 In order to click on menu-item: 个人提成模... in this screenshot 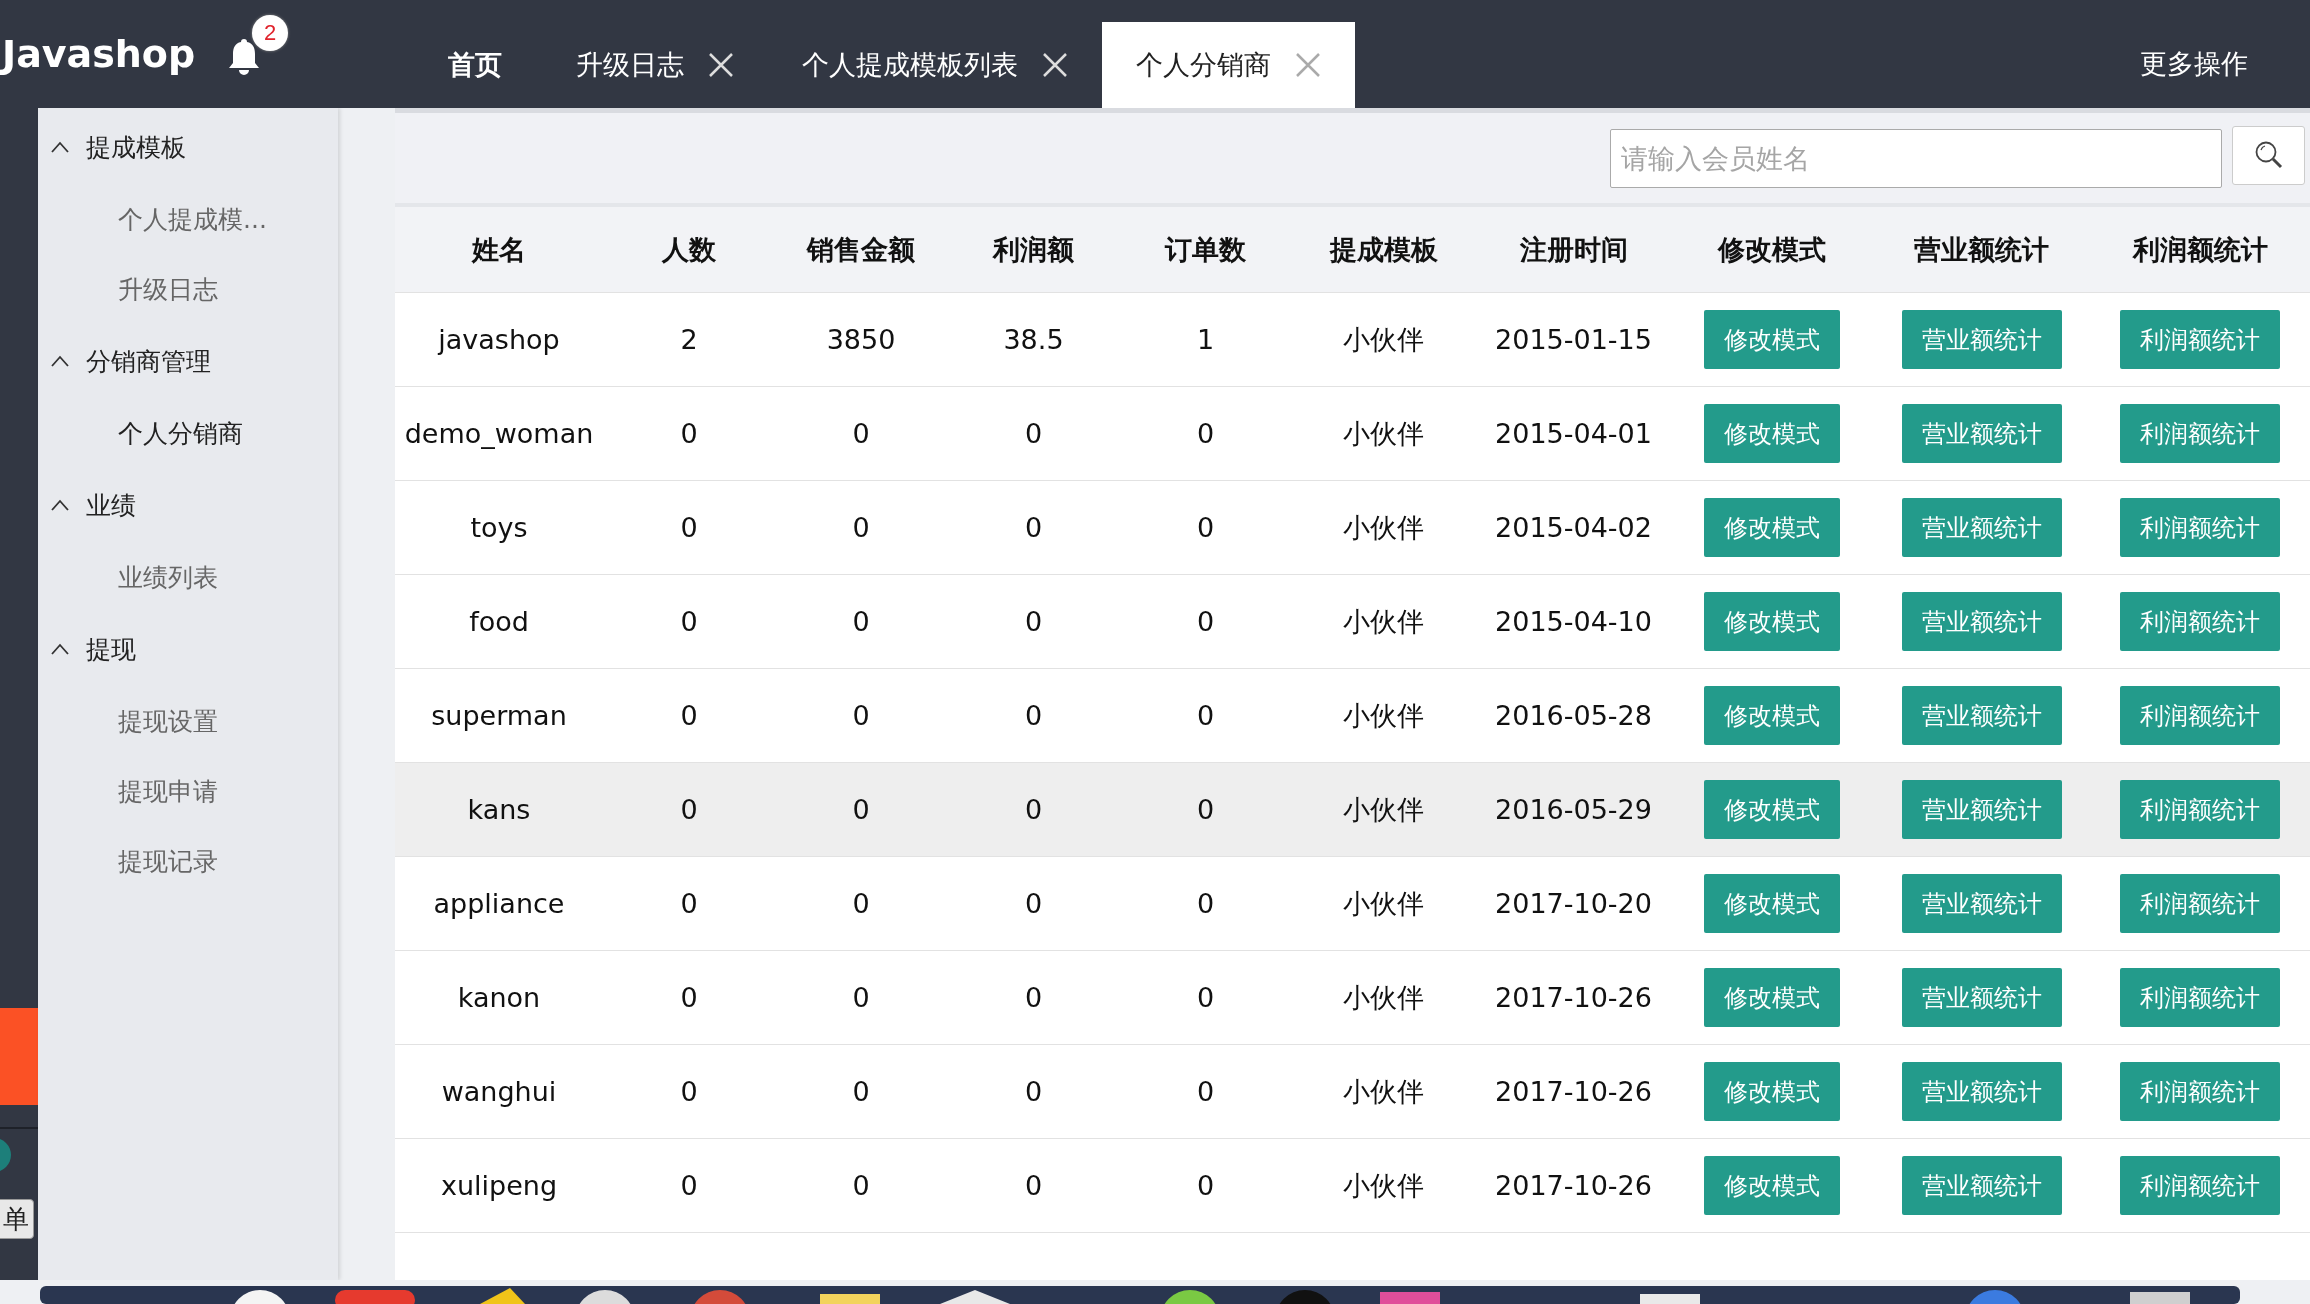, I will do `click(188, 219)`.